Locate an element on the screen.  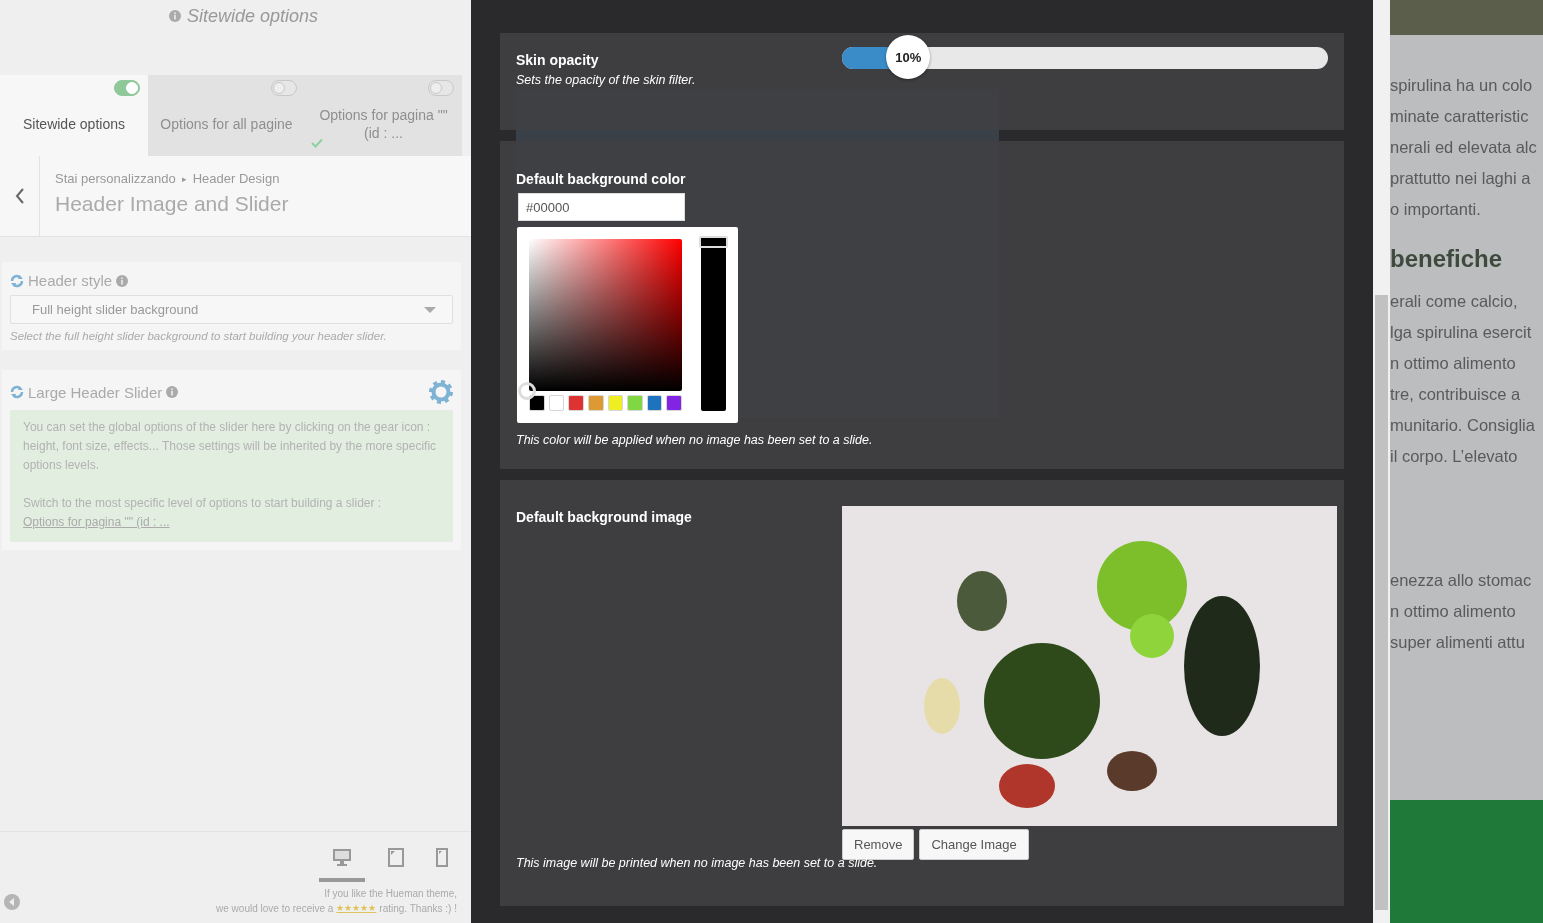
setting-description: Sets the opacity of the skin filter. is located at coordinates (606, 80).